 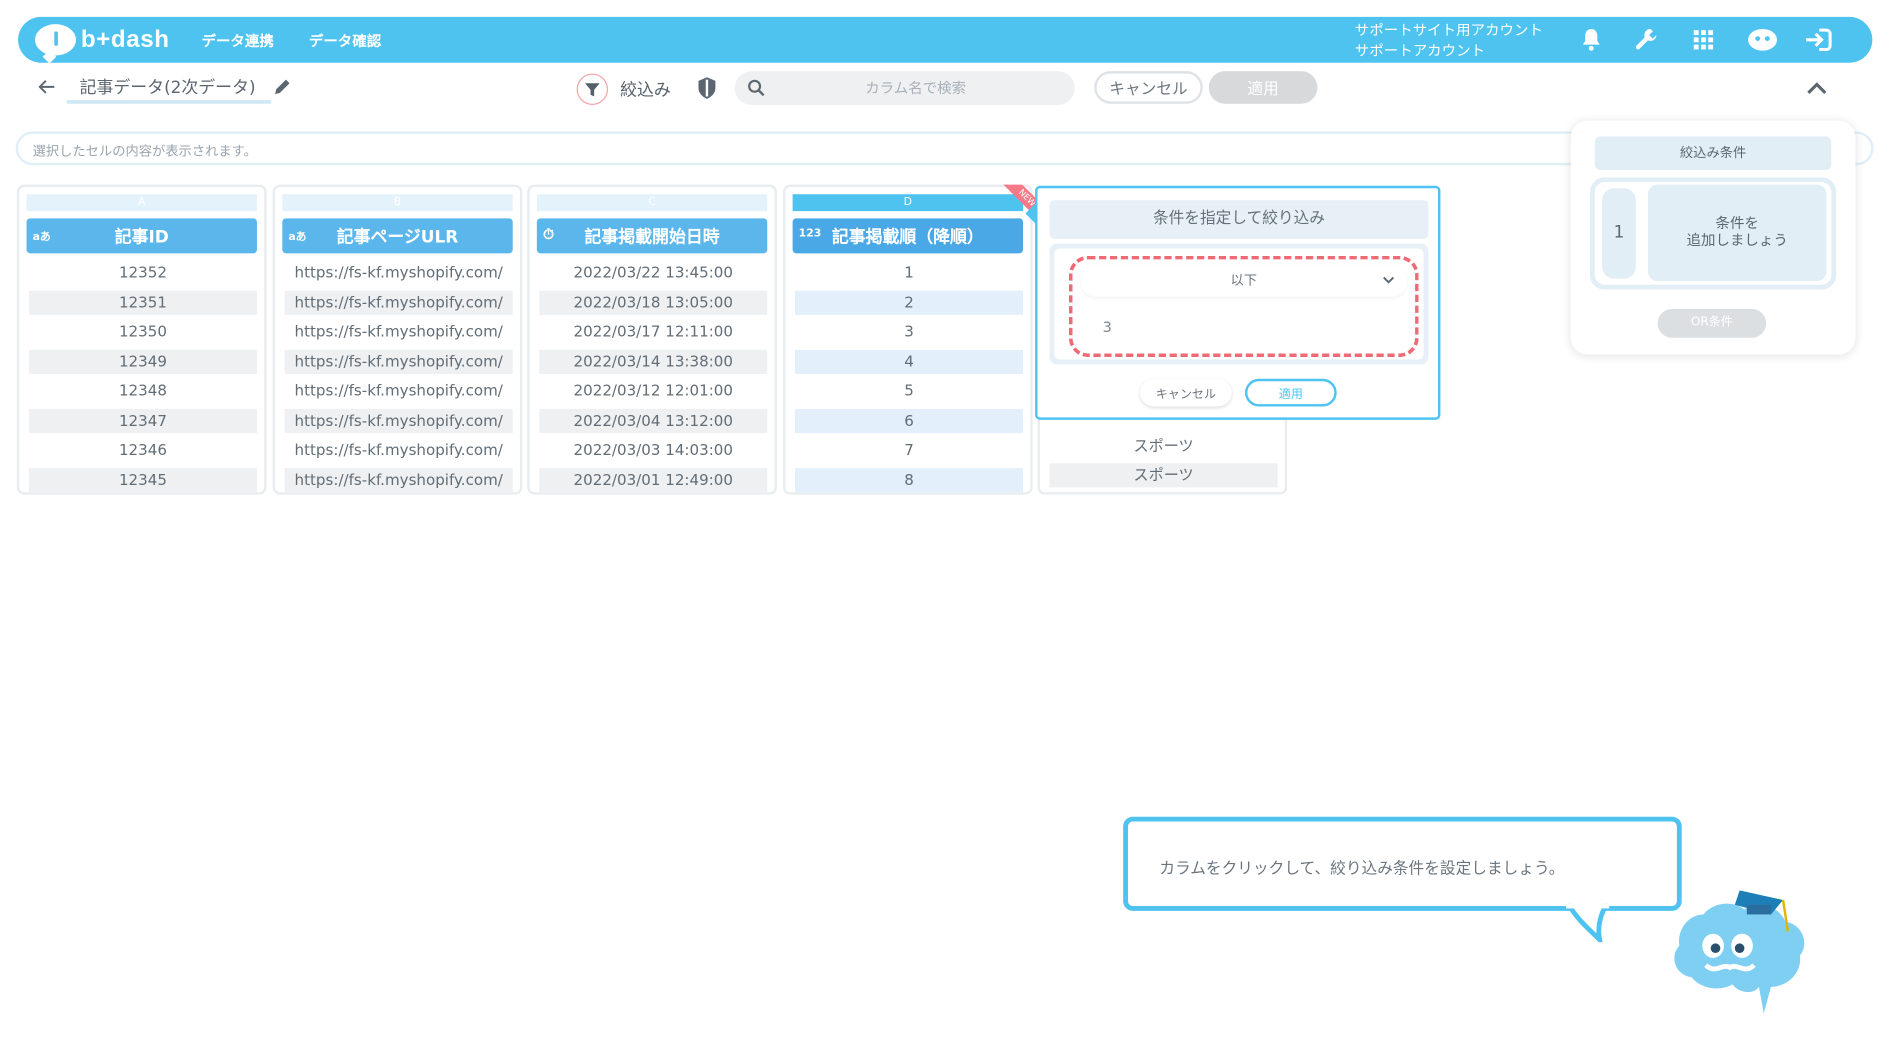 I want to click on table-row: 2022/03/03 14:03:00, so click(x=653, y=453).